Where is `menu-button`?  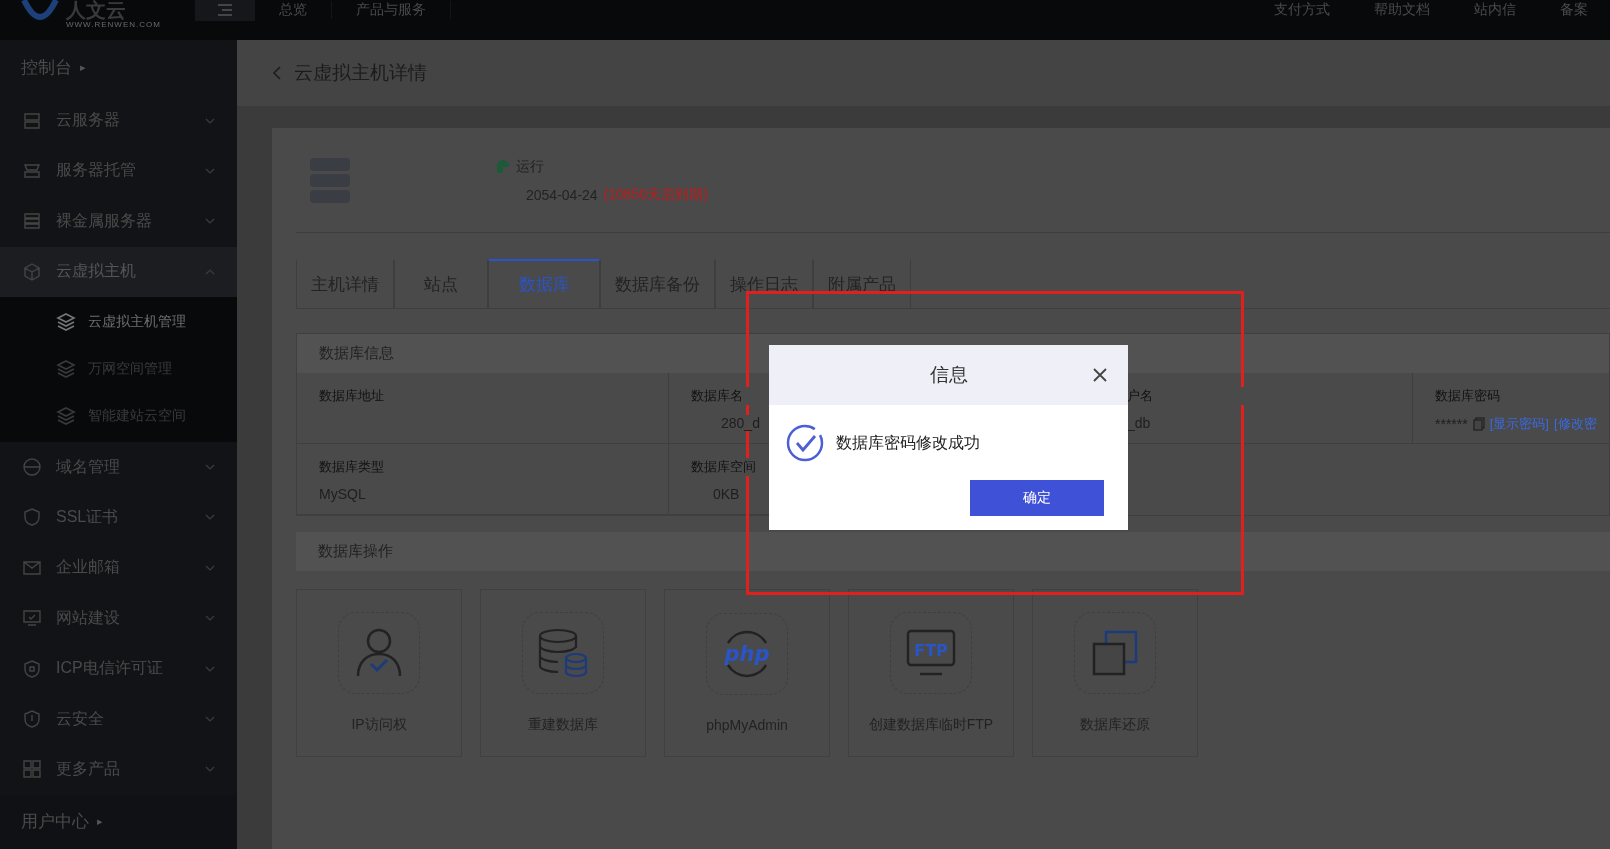 menu-button is located at coordinates (225, 10).